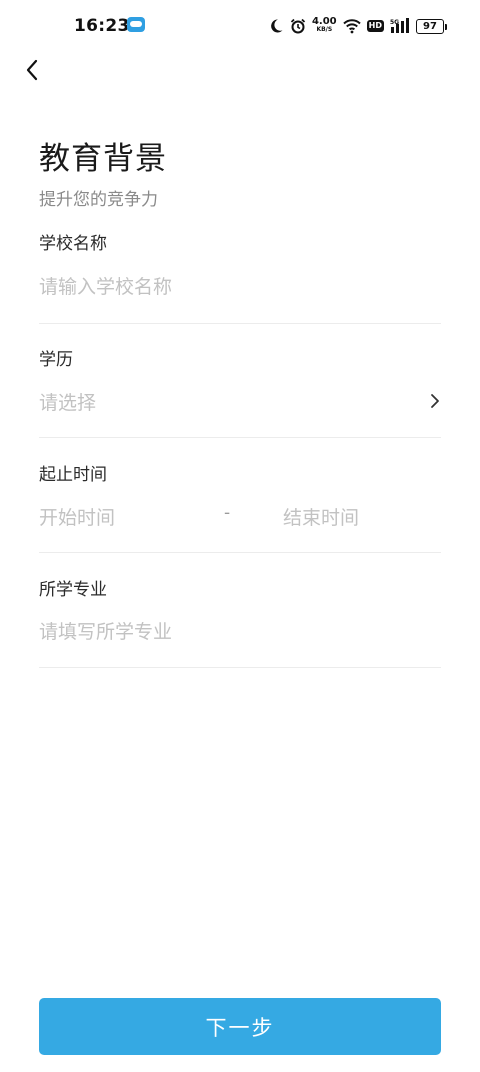 This screenshot has height=1072, width=480. I want to click on period-label: 起止时间, so click(73, 475).